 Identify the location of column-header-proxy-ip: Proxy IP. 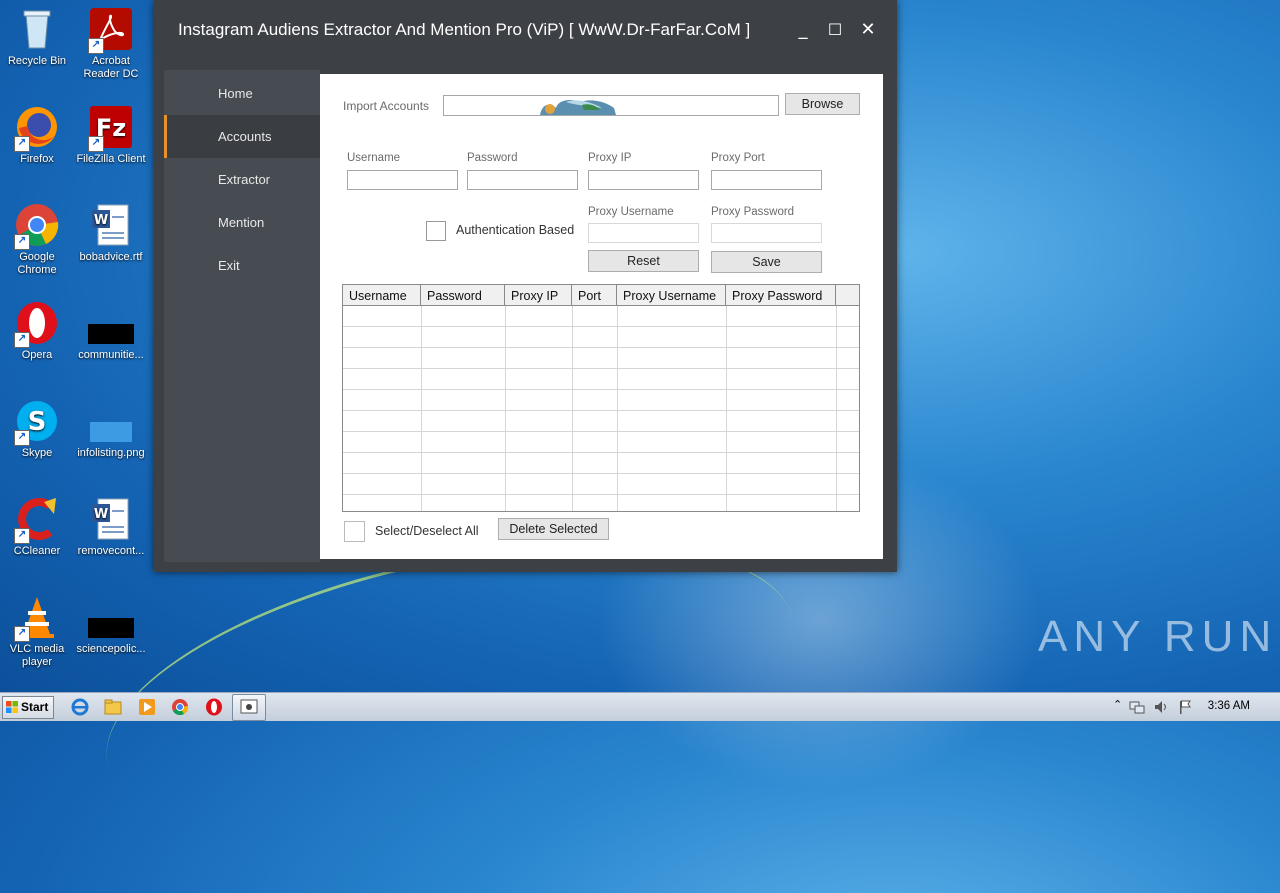
(538, 295).